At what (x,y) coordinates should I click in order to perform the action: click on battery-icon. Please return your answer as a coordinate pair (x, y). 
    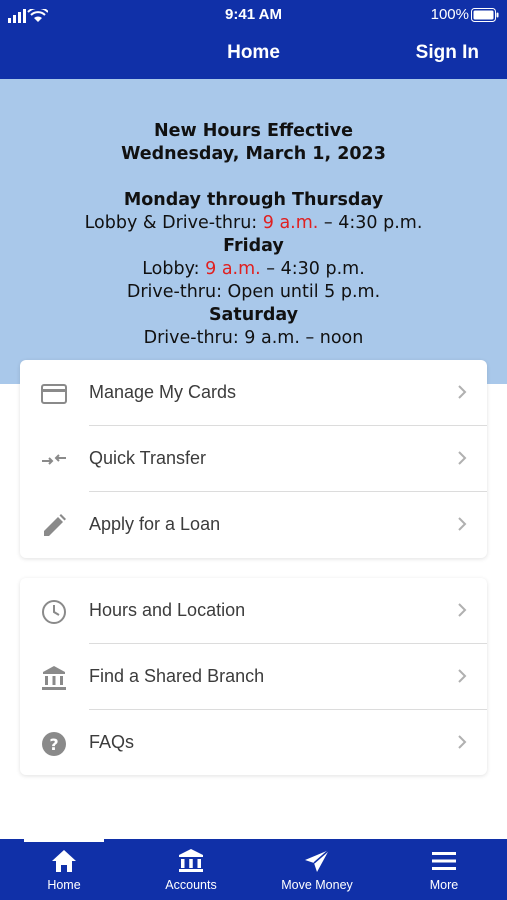
    Looking at the image, I should click on (485, 15).